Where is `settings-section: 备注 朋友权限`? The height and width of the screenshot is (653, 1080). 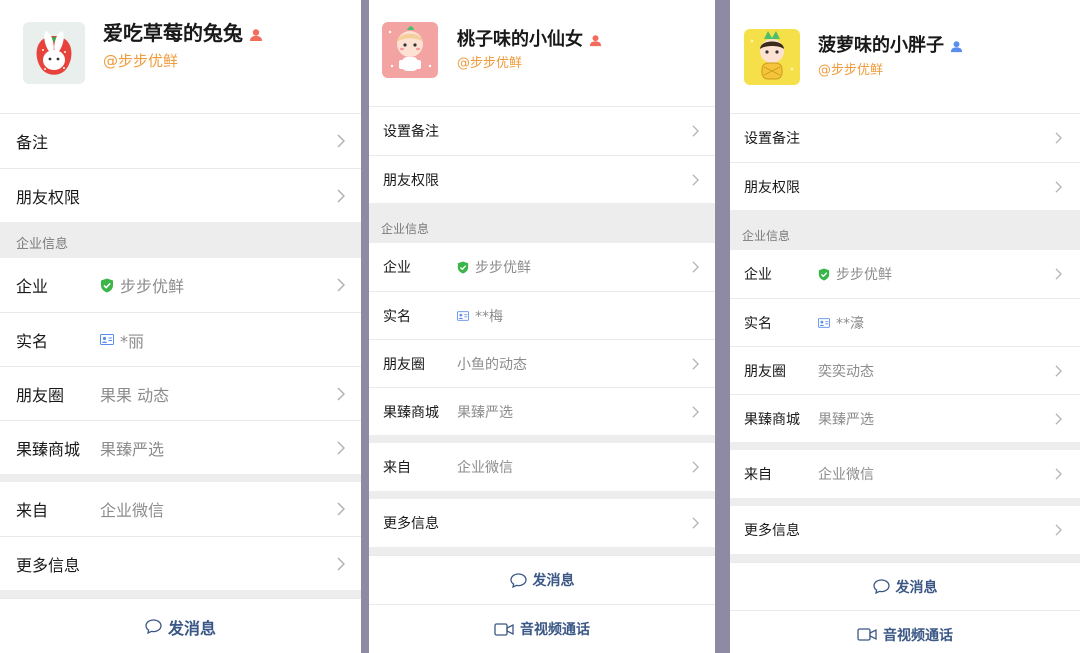
settings-section: 备注 朋友权限 is located at coordinates (180, 167).